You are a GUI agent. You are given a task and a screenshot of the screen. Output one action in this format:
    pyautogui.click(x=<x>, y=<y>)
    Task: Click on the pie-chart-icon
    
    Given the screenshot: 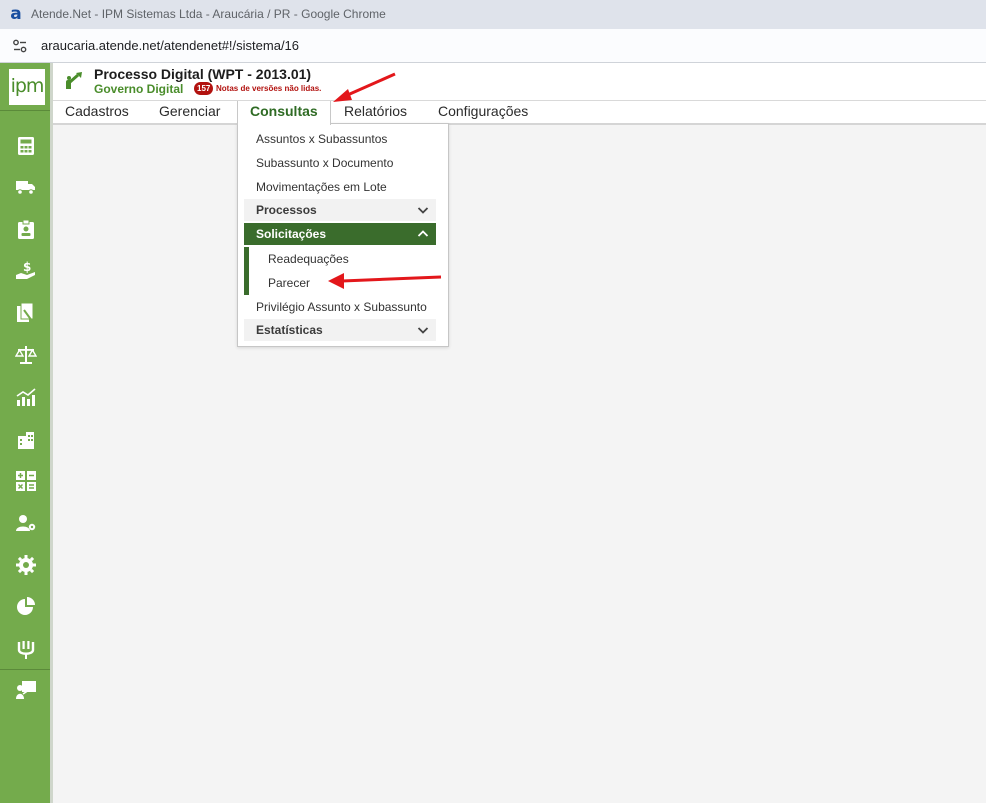 What is the action you would take?
    pyautogui.click(x=26, y=607)
    